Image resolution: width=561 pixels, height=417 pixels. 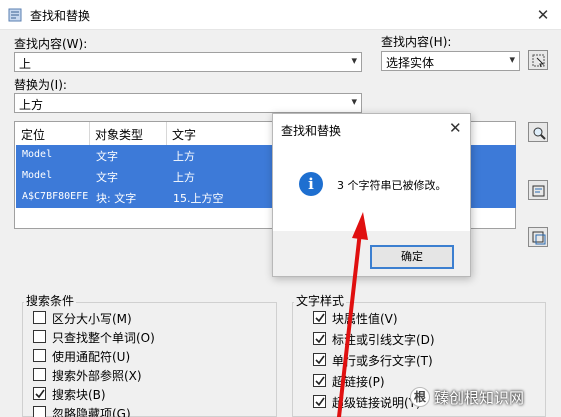 What do you see at coordinates (358, 382) in the screenshot?
I see `checkbox-label: 超链接(P)` at bounding box center [358, 382].